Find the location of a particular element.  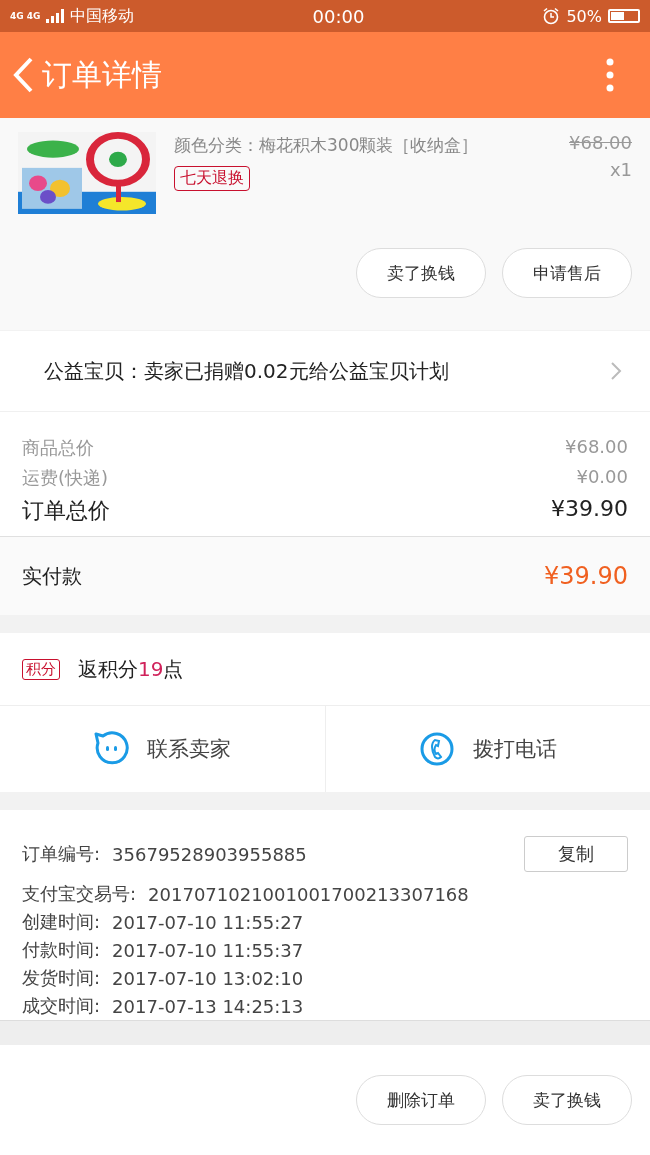

product-variant: 颜色分类：梅花积木300颗装［收纳盒］ is located at coordinates (326, 145).